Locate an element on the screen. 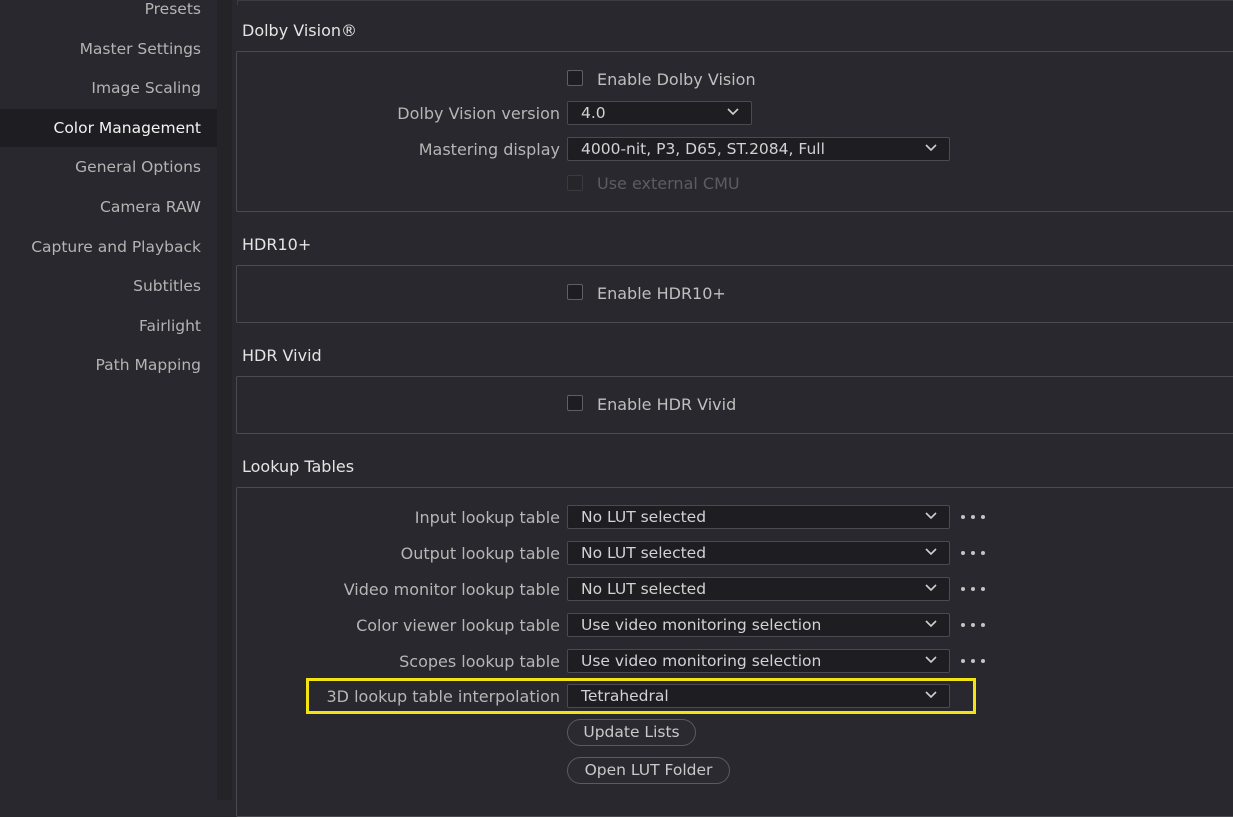 This screenshot has width=1233, height=817. update-lists-button: Update Lists is located at coordinates (631, 732).